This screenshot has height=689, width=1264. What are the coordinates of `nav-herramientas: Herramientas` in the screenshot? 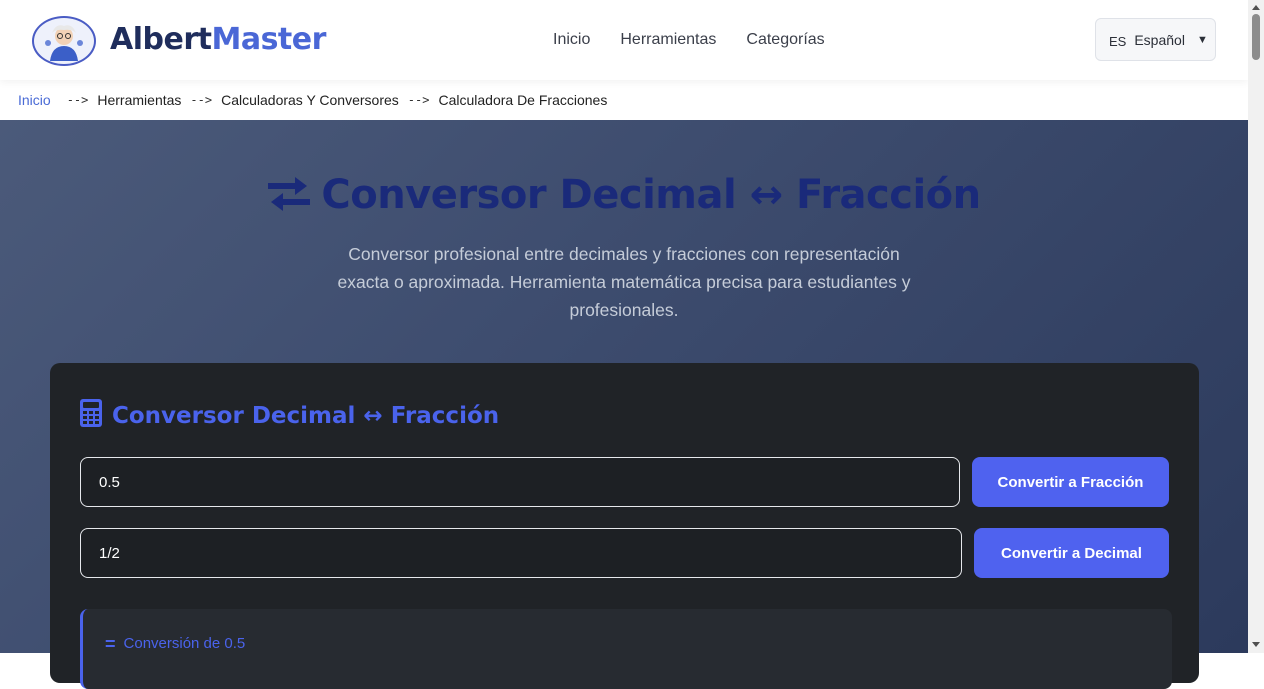 It's located at (668, 40).